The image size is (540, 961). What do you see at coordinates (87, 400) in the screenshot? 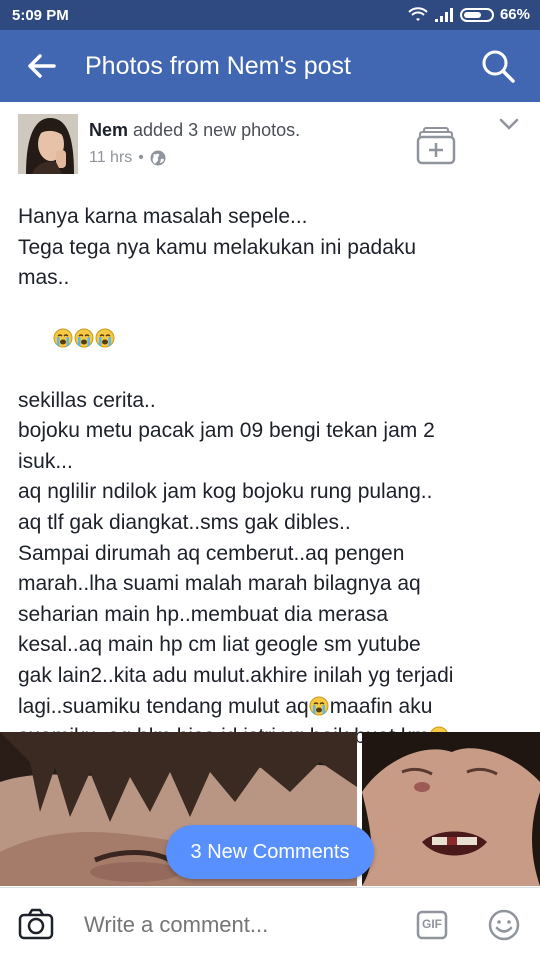
I see `post-text-line: sekillas cerita..` at bounding box center [87, 400].